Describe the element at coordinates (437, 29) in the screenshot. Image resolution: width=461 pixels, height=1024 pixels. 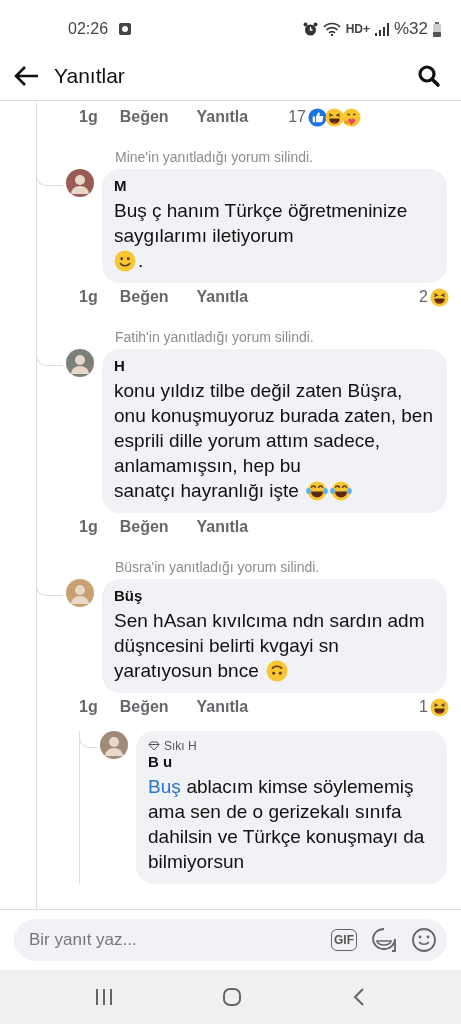
I see `battery-icon` at that location.